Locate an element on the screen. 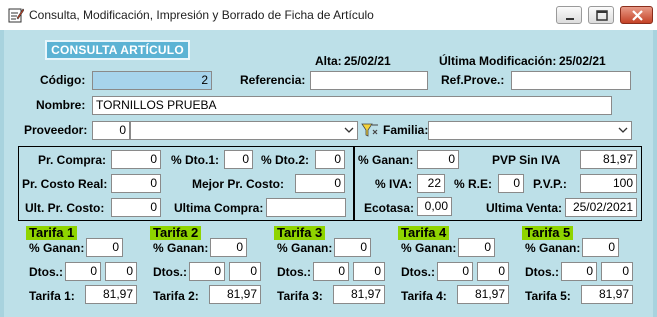 The image size is (657, 317). pr-compra-label: Pr. Compra: is located at coordinates (72, 160).